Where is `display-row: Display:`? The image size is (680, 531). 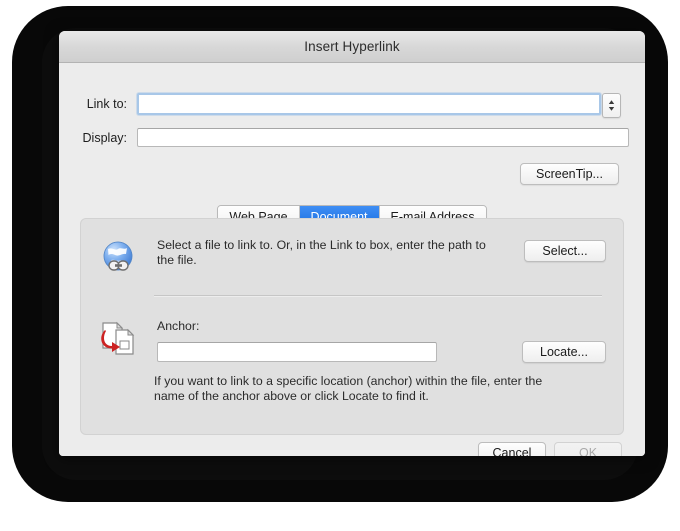 display-row: Display: is located at coordinates (350, 137).